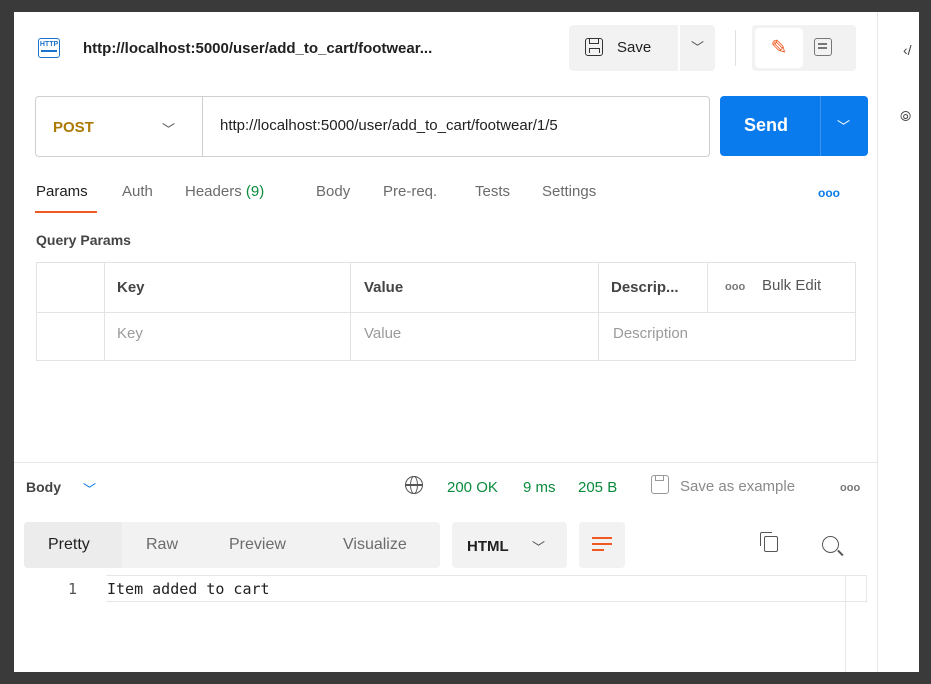 This screenshot has width=931, height=684. Describe the element at coordinates (492, 191) in the screenshot. I see `tab-tests: Tests` at that location.